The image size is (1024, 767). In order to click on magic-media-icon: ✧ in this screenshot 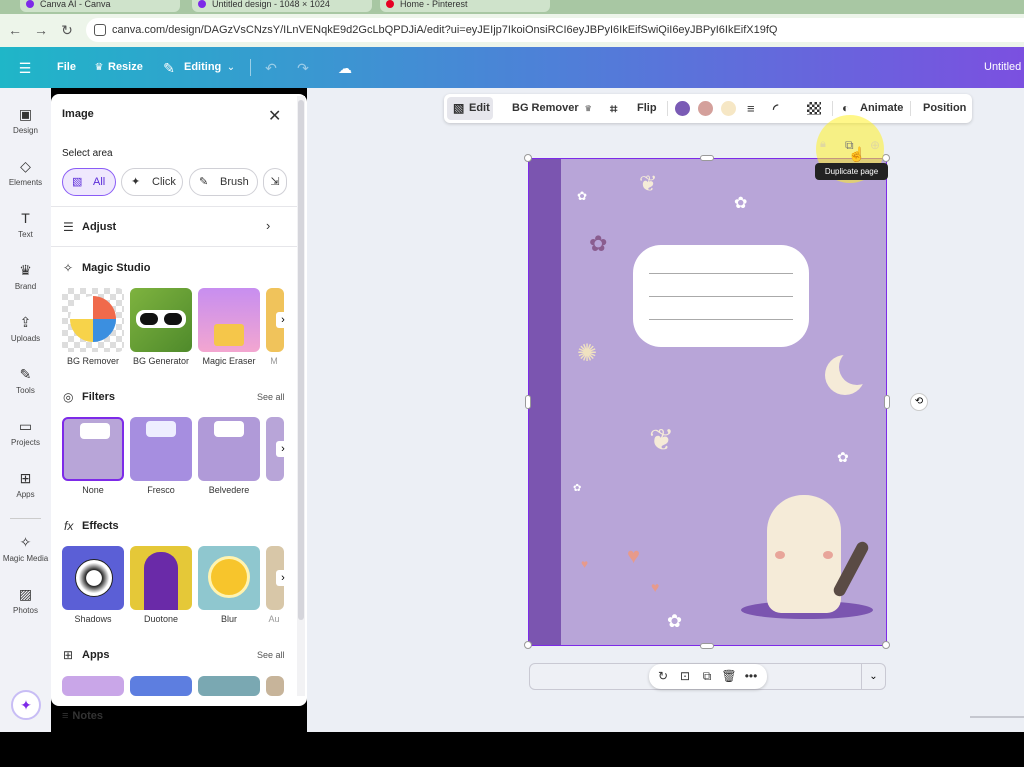, I will do `click(25, 542)`.